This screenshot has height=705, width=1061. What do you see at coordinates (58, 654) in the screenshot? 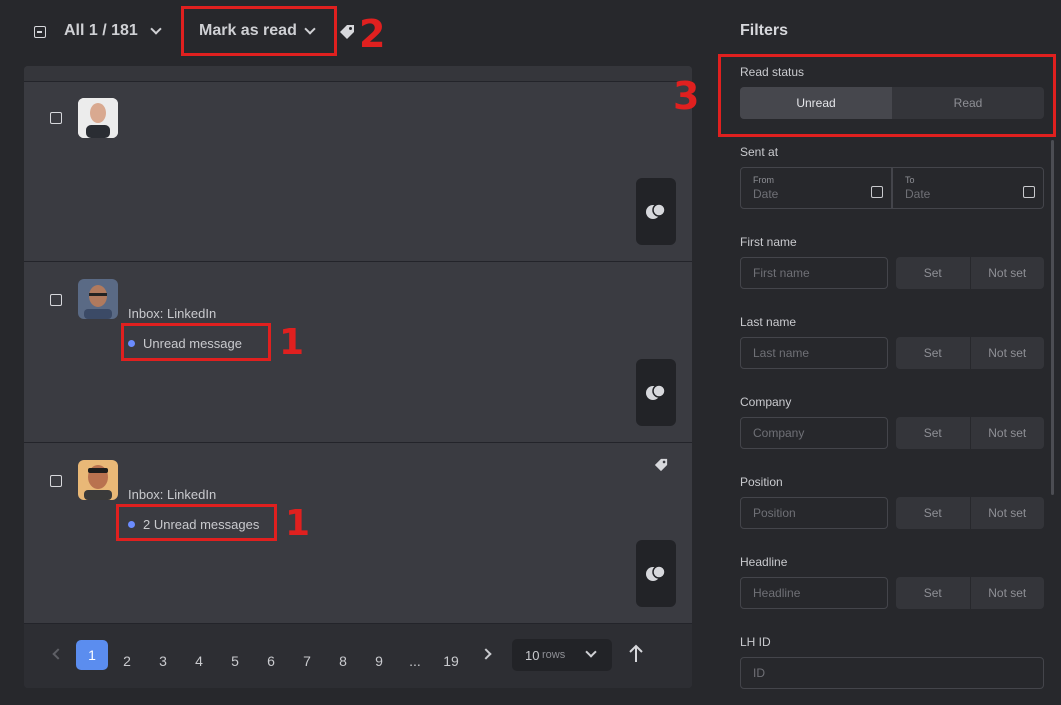
I see `prev-page-icon` at bounding box center [58, 654].